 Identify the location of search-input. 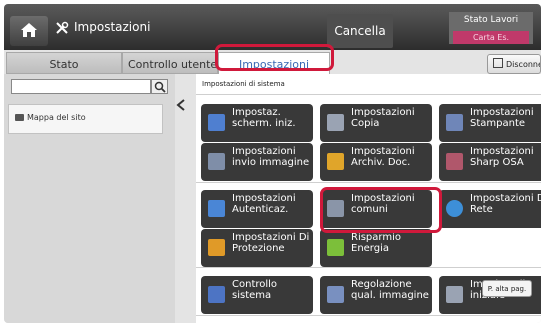
(81, 86).